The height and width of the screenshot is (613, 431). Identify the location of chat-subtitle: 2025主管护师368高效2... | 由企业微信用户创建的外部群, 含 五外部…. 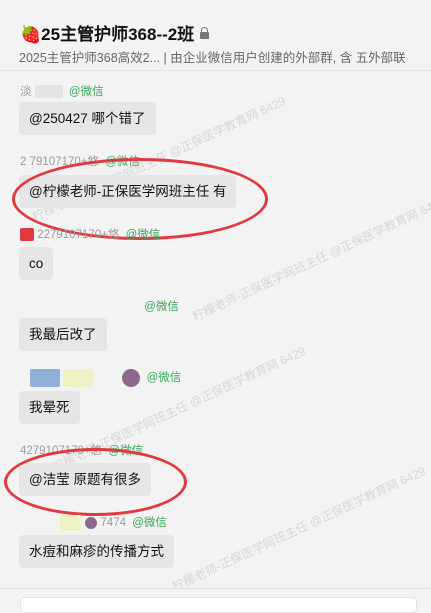
(212, 58).